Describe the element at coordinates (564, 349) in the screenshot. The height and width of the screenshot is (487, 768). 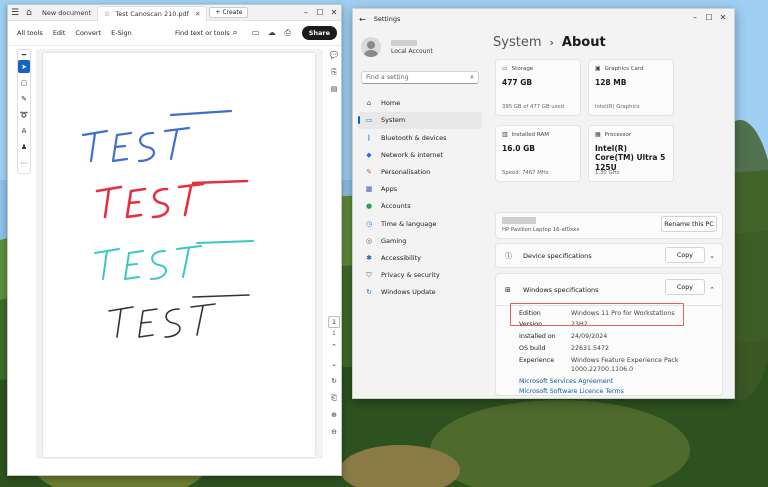
I see `spec-os-build: OS build 22631.5472` at that location.